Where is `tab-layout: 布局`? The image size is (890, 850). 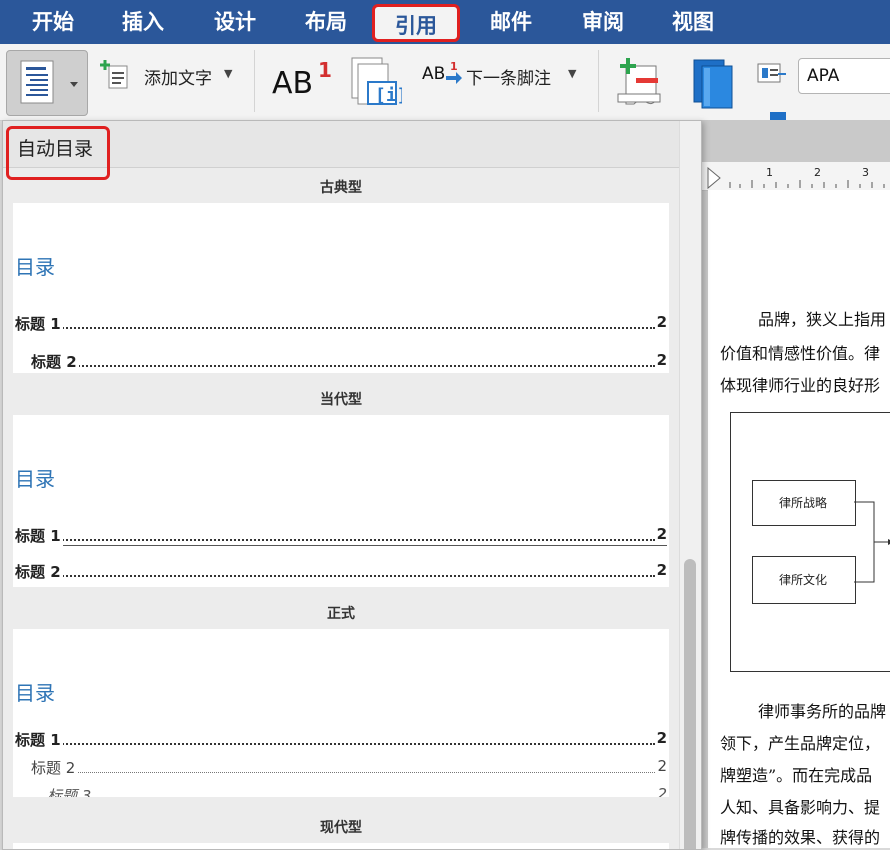
tab-layout: 布局 is located at coordinates (326, 22).